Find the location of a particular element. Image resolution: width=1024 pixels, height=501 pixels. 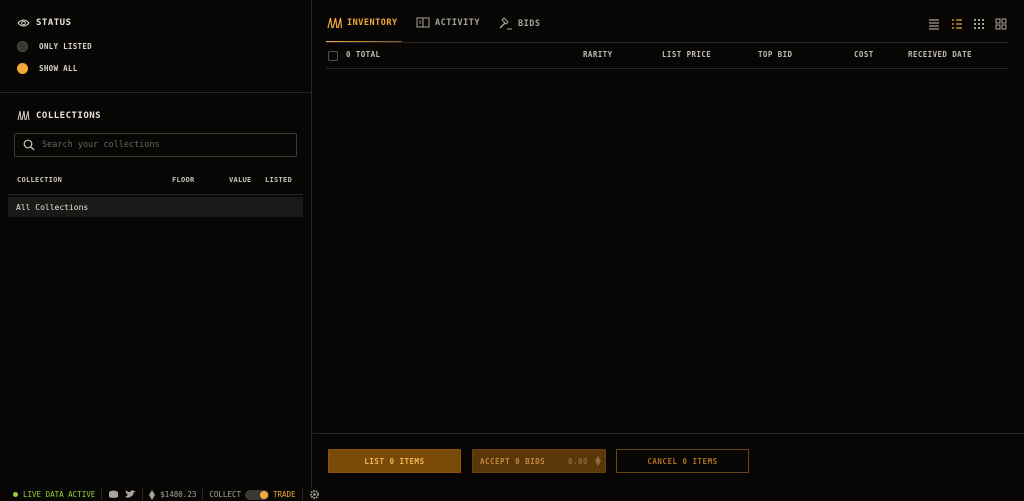

search-input: Search your collections is located at coordinates (101, 145).